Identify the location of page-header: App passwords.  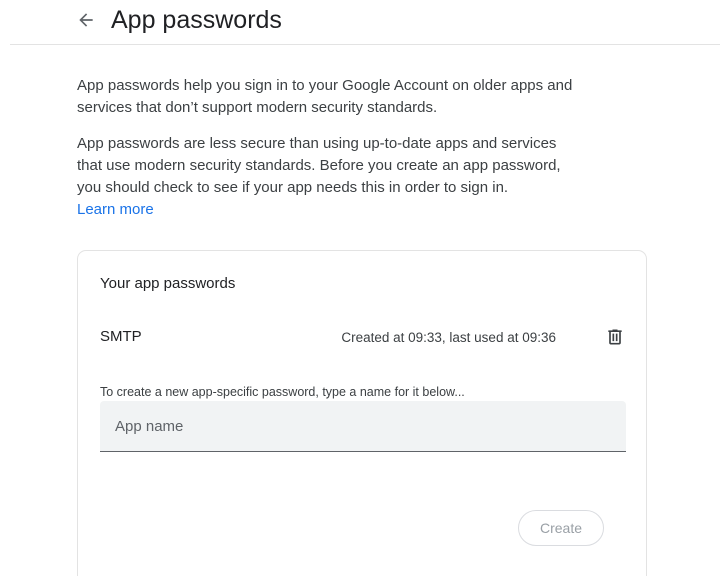
(360, 22).